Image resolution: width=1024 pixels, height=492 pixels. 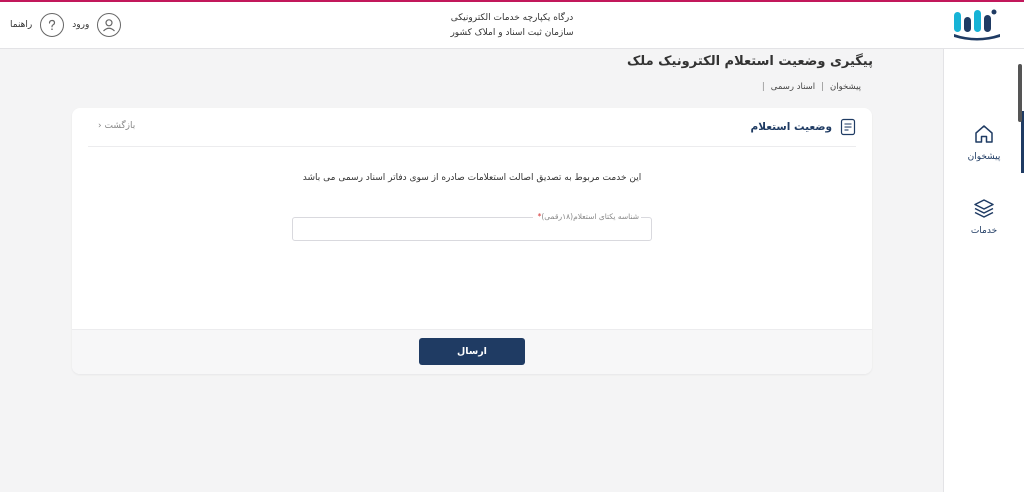 I want to click on sidebar-item-dashboard: پیشخوان, so click(x=984, y=142).